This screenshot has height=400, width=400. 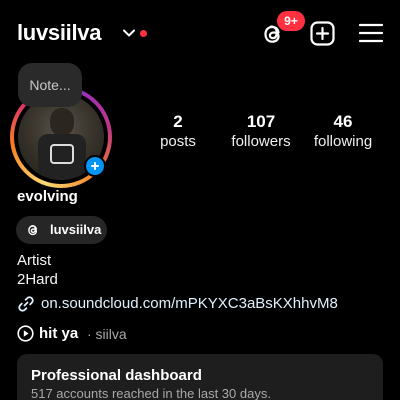 What do you see at coordinates (343, 121) in the screenshot?
I see `following-count: 46` at bounding box center [343, 121].